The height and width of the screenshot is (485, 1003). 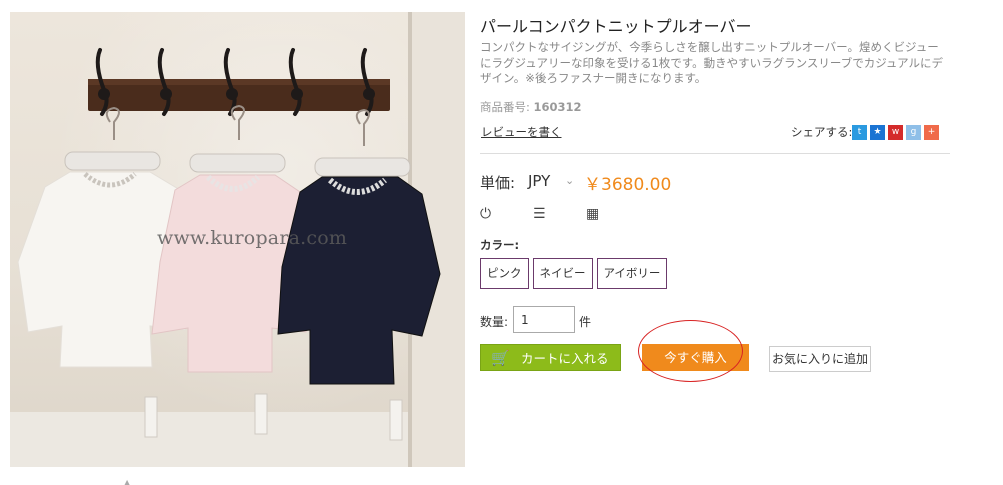 I want to click on color-options: ピンク ネイビー アイボリー, so click(x=574, y=273).